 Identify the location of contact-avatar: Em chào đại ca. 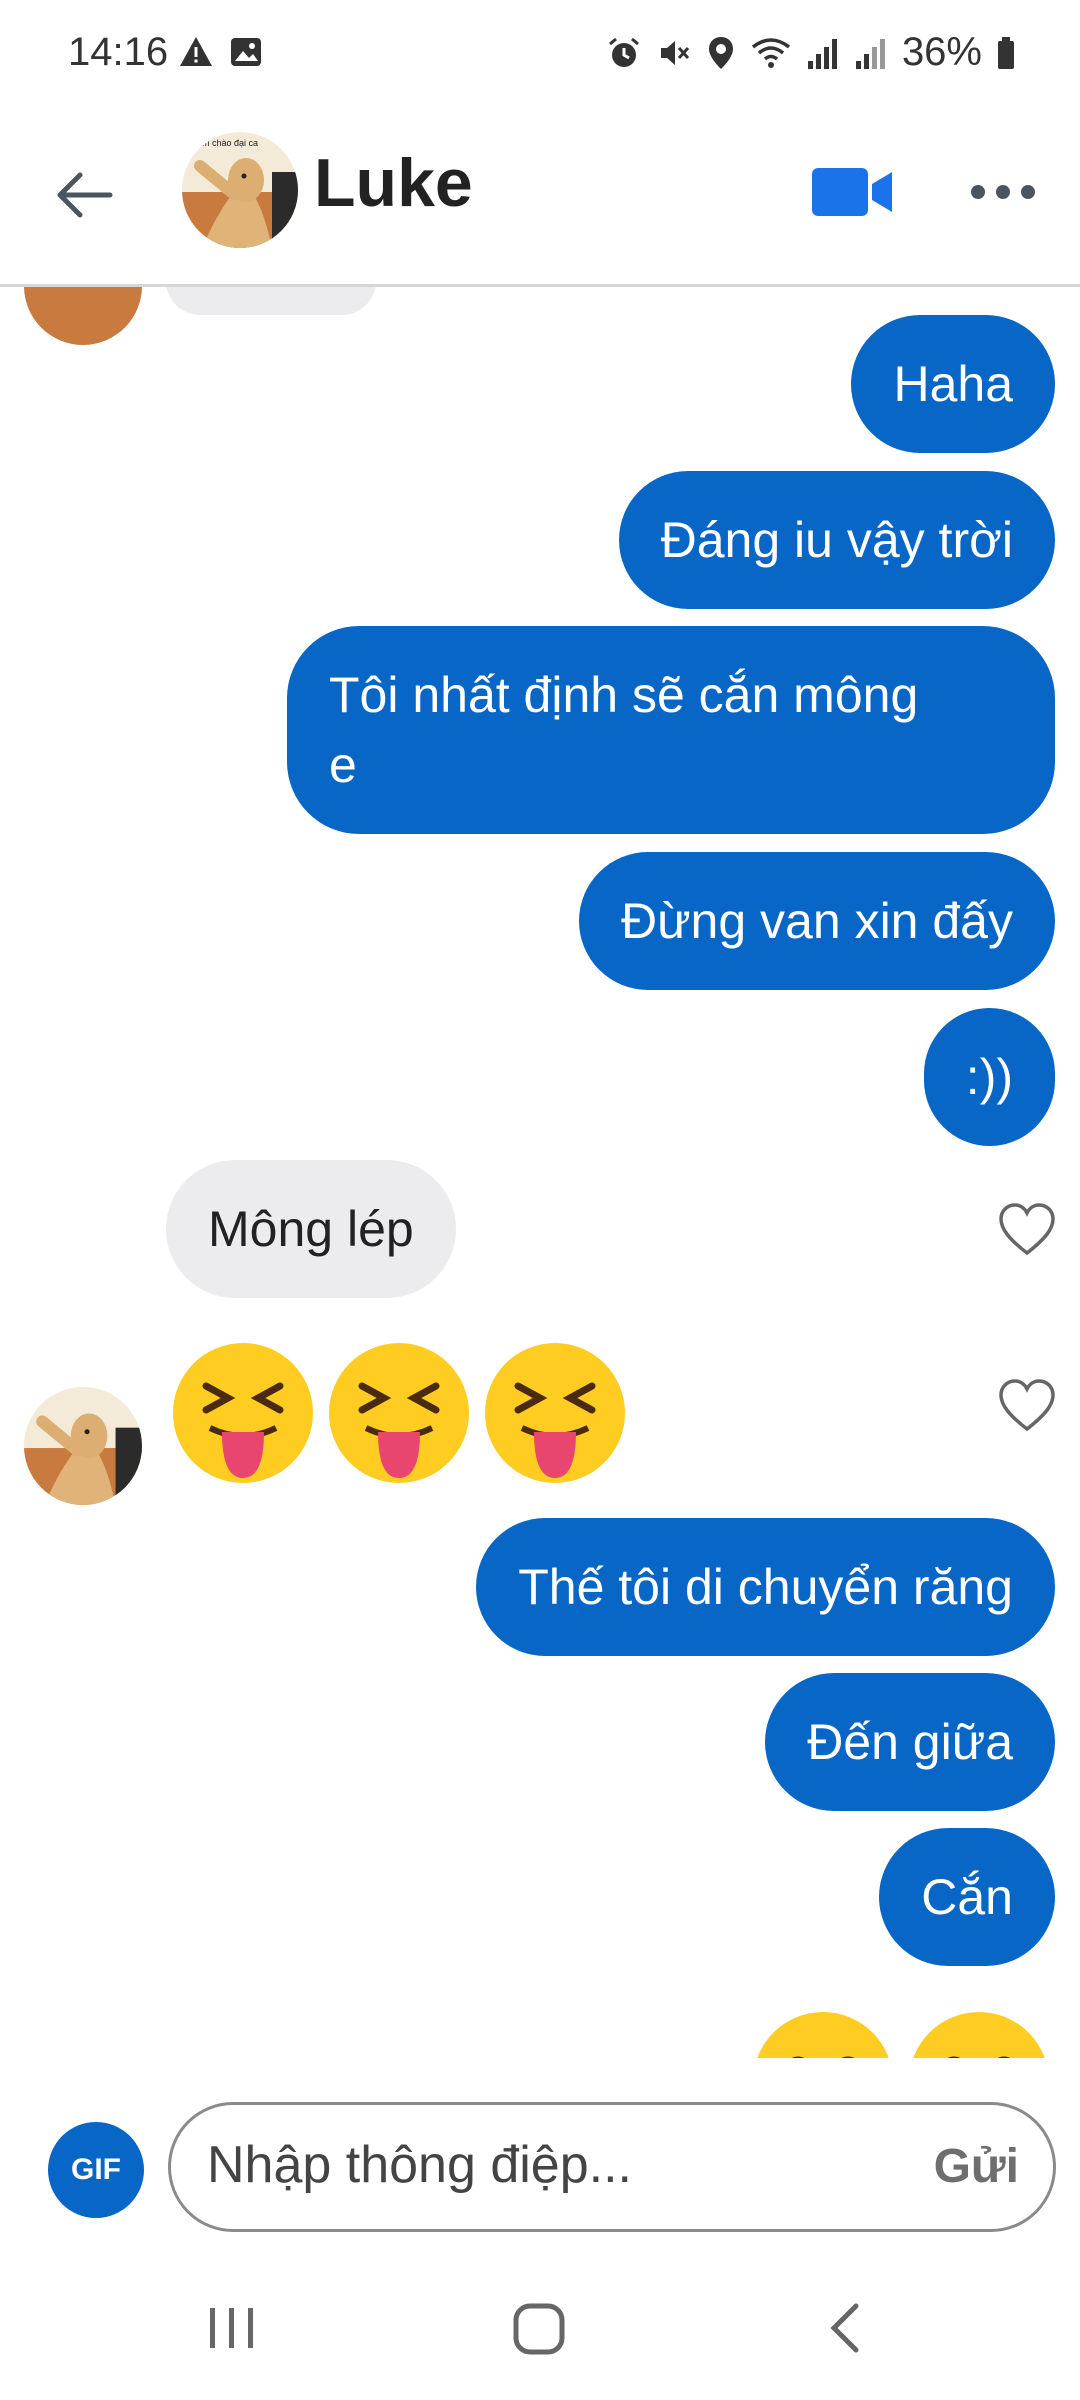
(240, 190).